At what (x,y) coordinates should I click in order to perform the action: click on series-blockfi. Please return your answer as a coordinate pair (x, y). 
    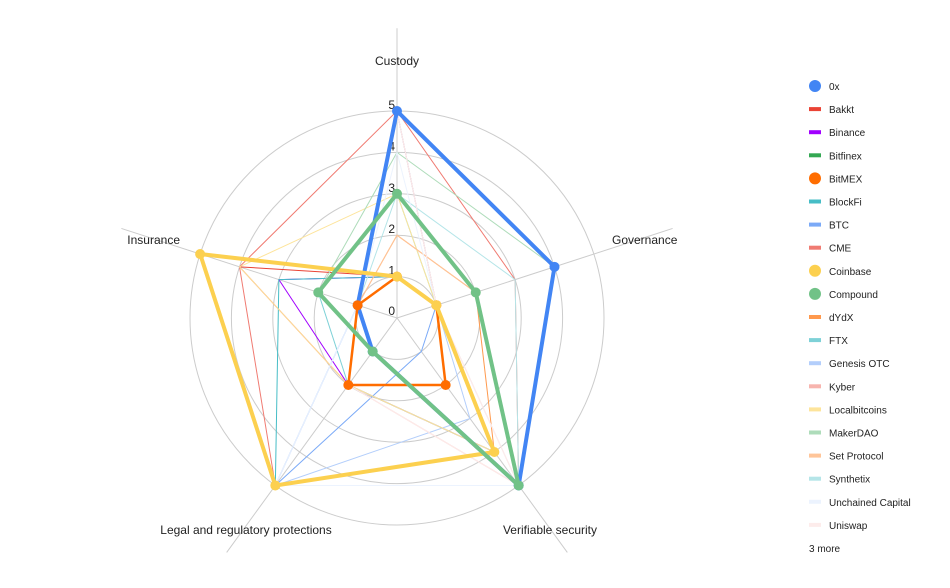
    Looking at the image, I should click on (384, 381).